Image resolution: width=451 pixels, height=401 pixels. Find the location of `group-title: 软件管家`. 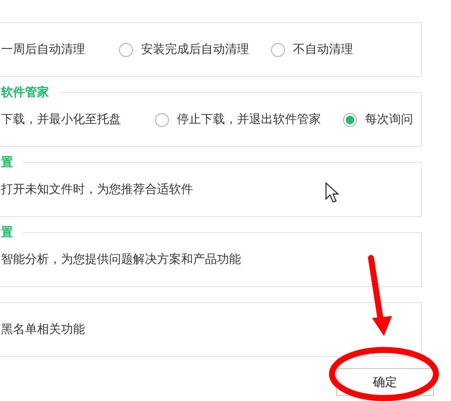

group-title: 软件管家 is located at coordinates (30, 92).